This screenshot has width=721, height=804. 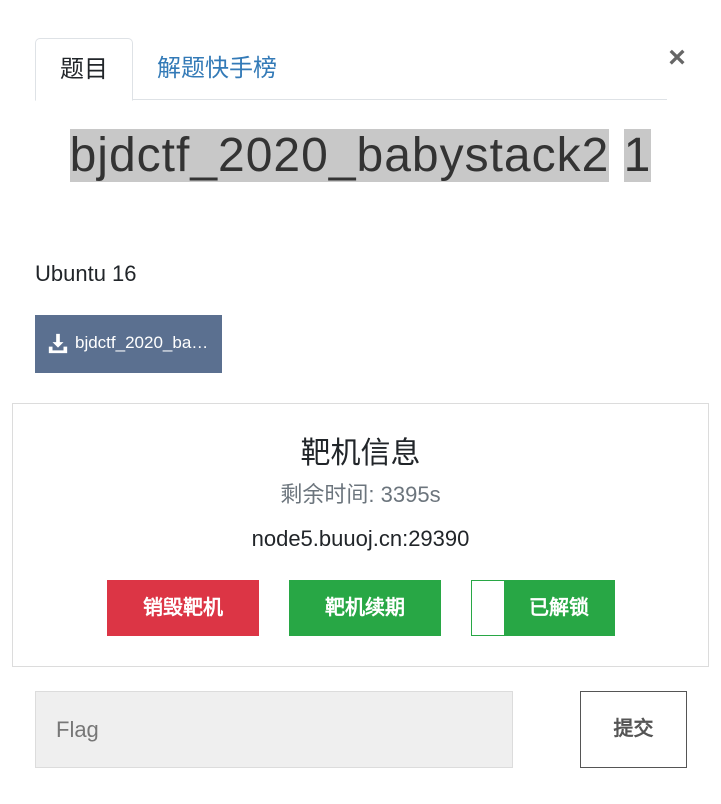 What do you see at coordinates (339, 155) in the screenshot?
I see `challenge-title-text: bjdctf_2020_babystack2` at bounding box center [339, 155].